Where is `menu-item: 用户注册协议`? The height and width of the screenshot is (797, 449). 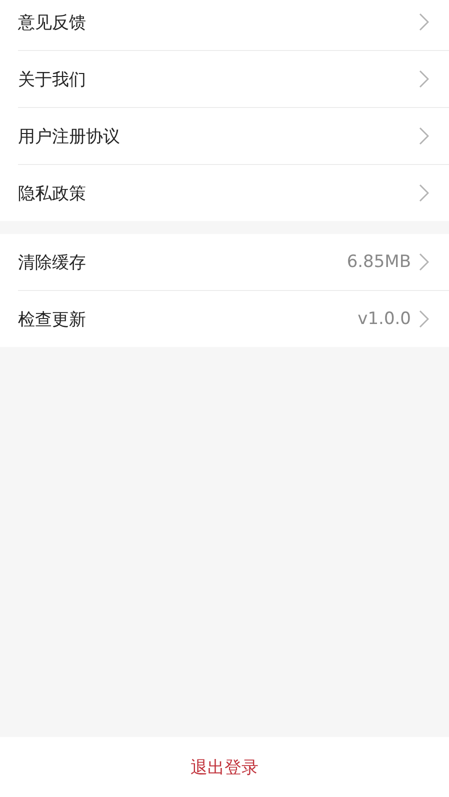
menu-item: 用户注册协议 is located at coordinates (218, 136).